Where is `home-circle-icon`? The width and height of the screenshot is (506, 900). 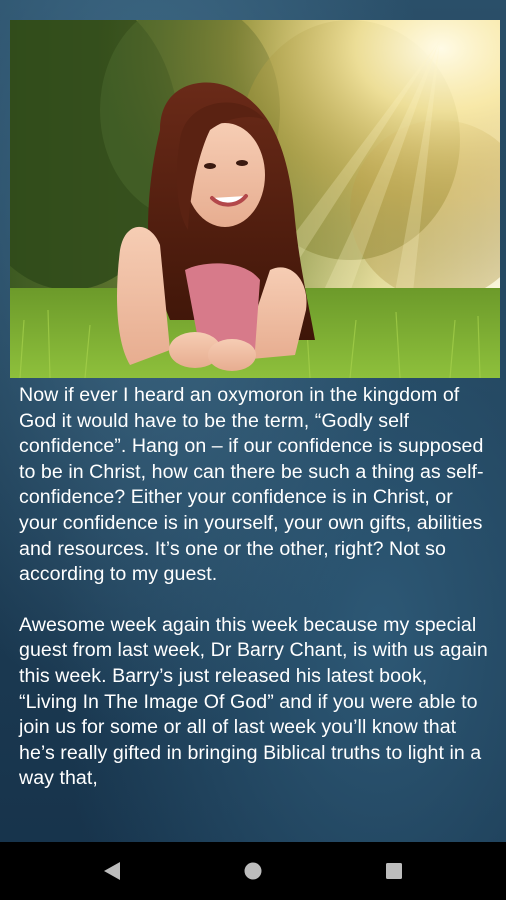 home-circle-icon is located at coordinates (253, 871).